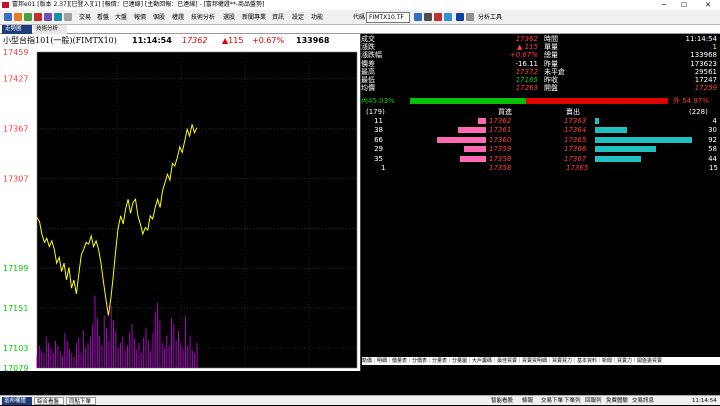 Image resolution: width=720 pixels, height=406 pixels. What do you see at coordinates (470, 17) in the screenshot?
I see `print-icon` at bounding box center [470, 17].